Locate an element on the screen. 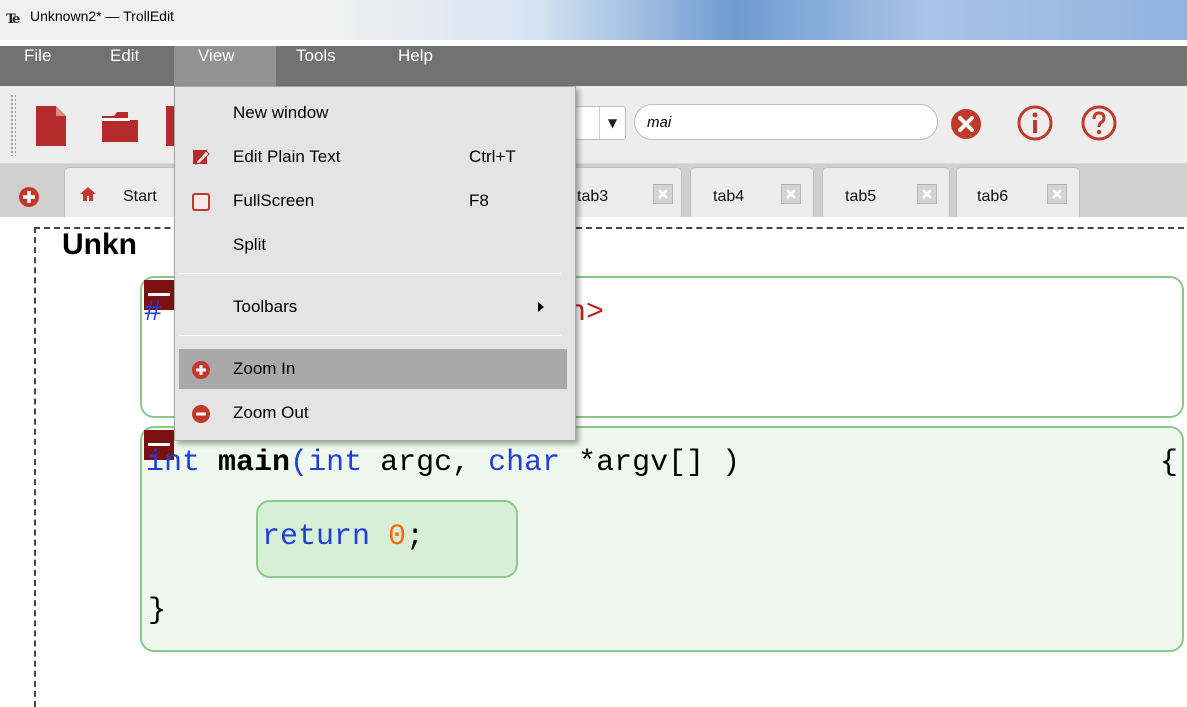 The height and width of the screenshot is (707, 1187). new-file-icon is located at coordinates (51, 126).